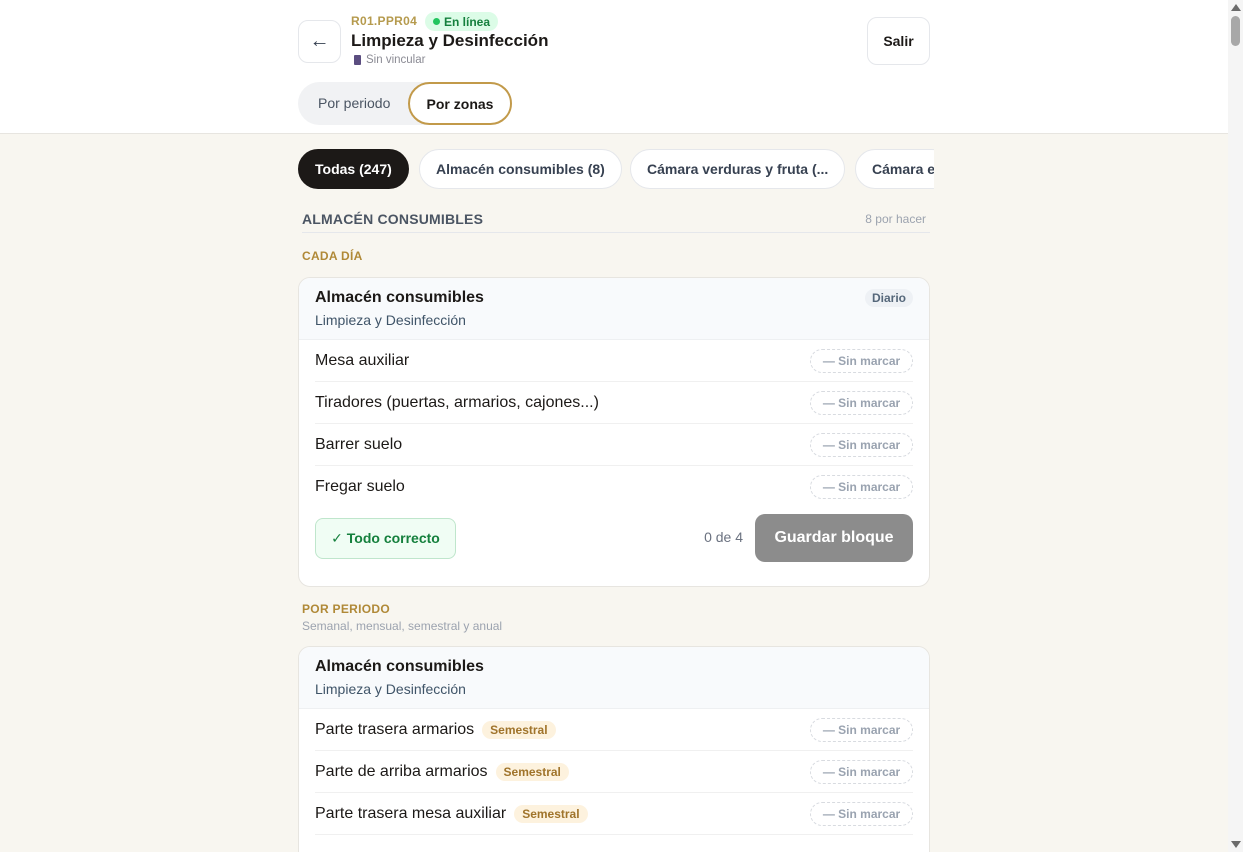 The height and width of the screenshot is (852, 1243). I want to click on progress-count: 0 de 4, so click(723, 537).